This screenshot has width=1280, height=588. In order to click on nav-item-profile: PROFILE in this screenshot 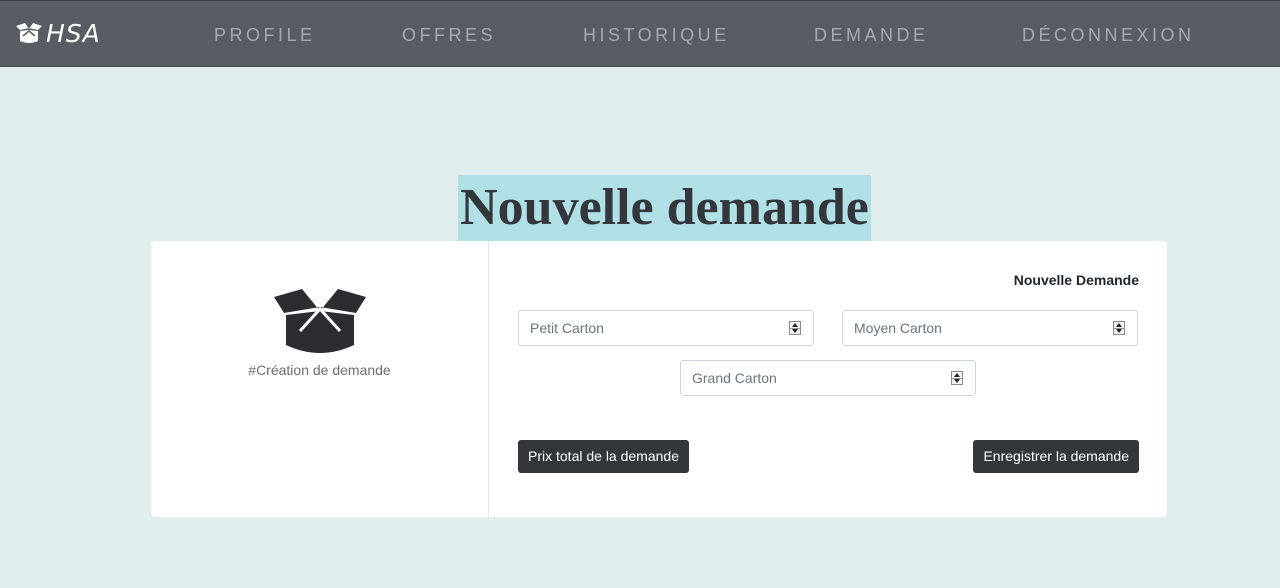, I will do `click(265, 35)`.